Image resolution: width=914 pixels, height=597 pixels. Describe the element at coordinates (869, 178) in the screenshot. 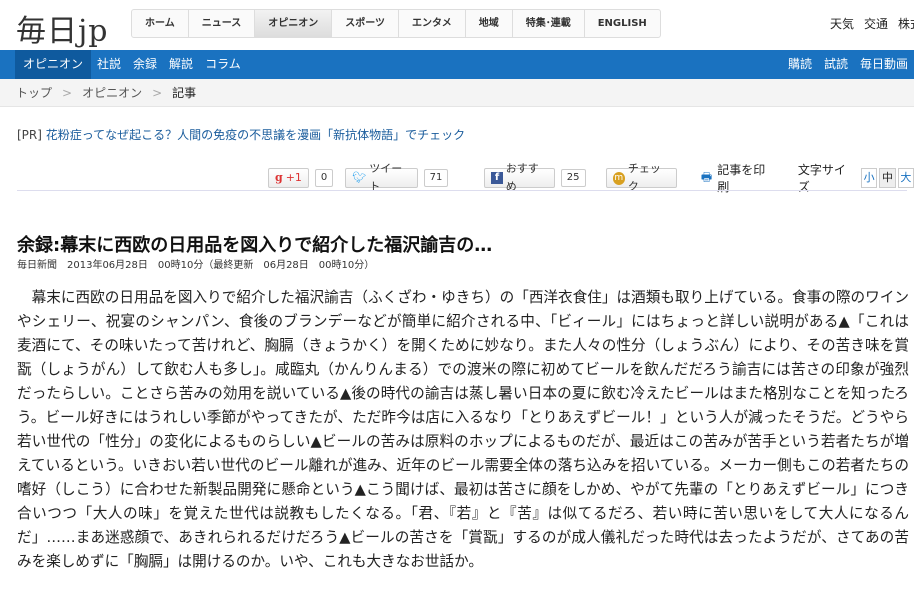

I see `font-size-small: 小` at that location.